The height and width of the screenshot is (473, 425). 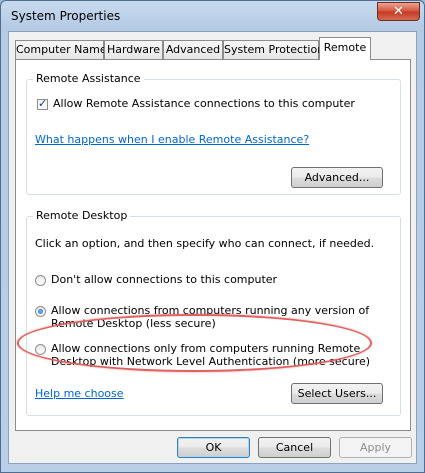 I want to click on tab-label: Computer Name, so click(x=61, y=49).